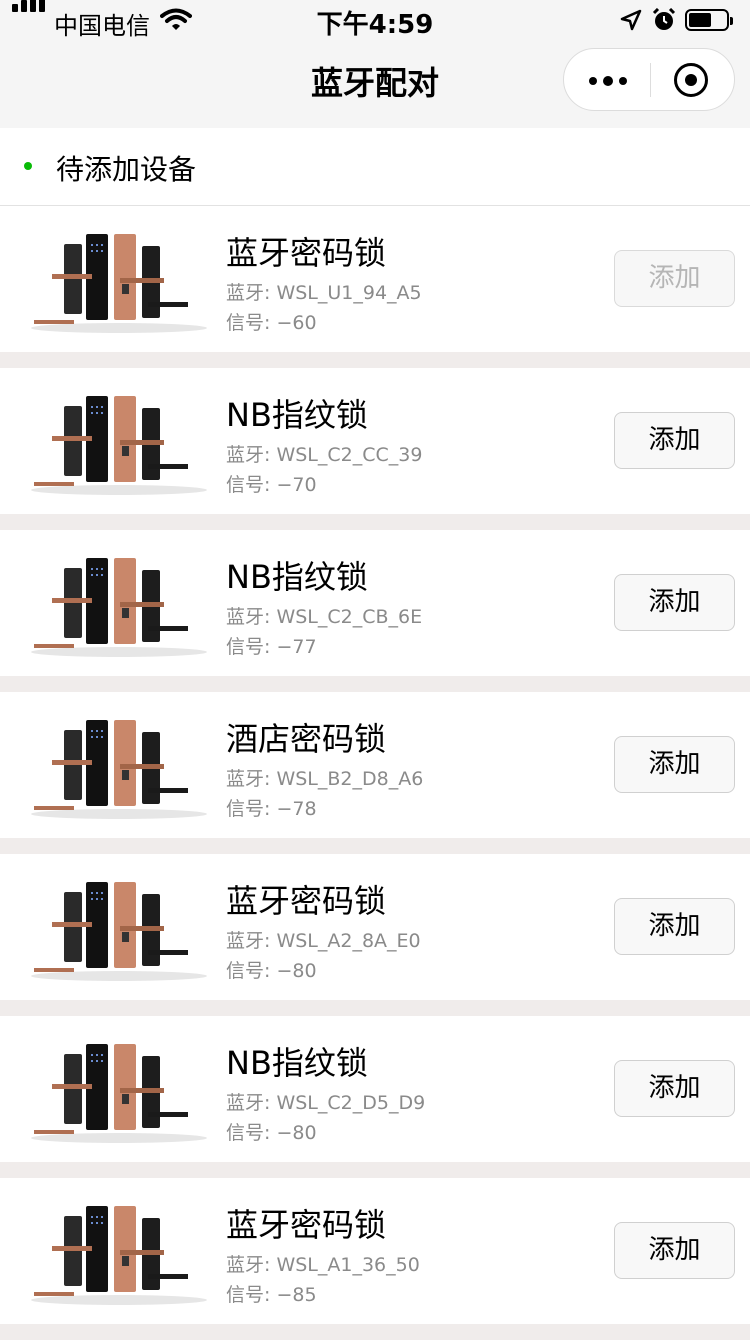  What do you see at coordinates (693, 80) in the screenshot?
I see `close-miniprogram-icon` at bounding box center [693, 80].